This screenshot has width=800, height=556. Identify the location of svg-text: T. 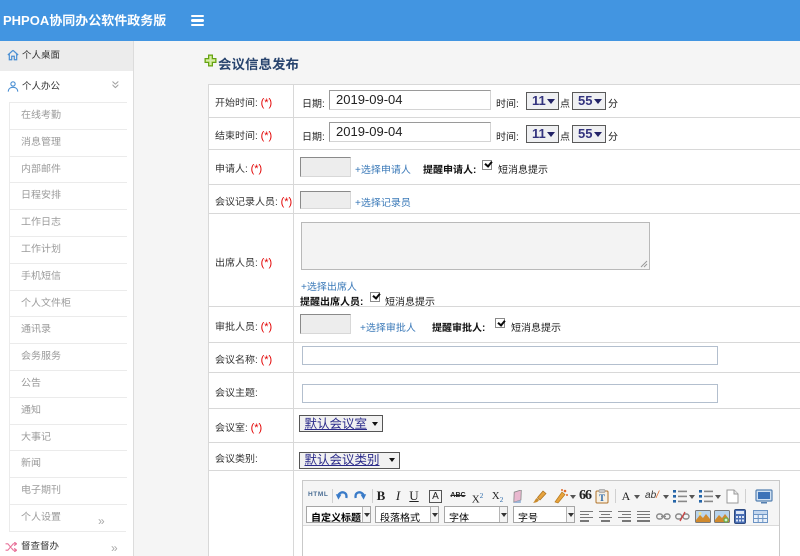
(602, 498).